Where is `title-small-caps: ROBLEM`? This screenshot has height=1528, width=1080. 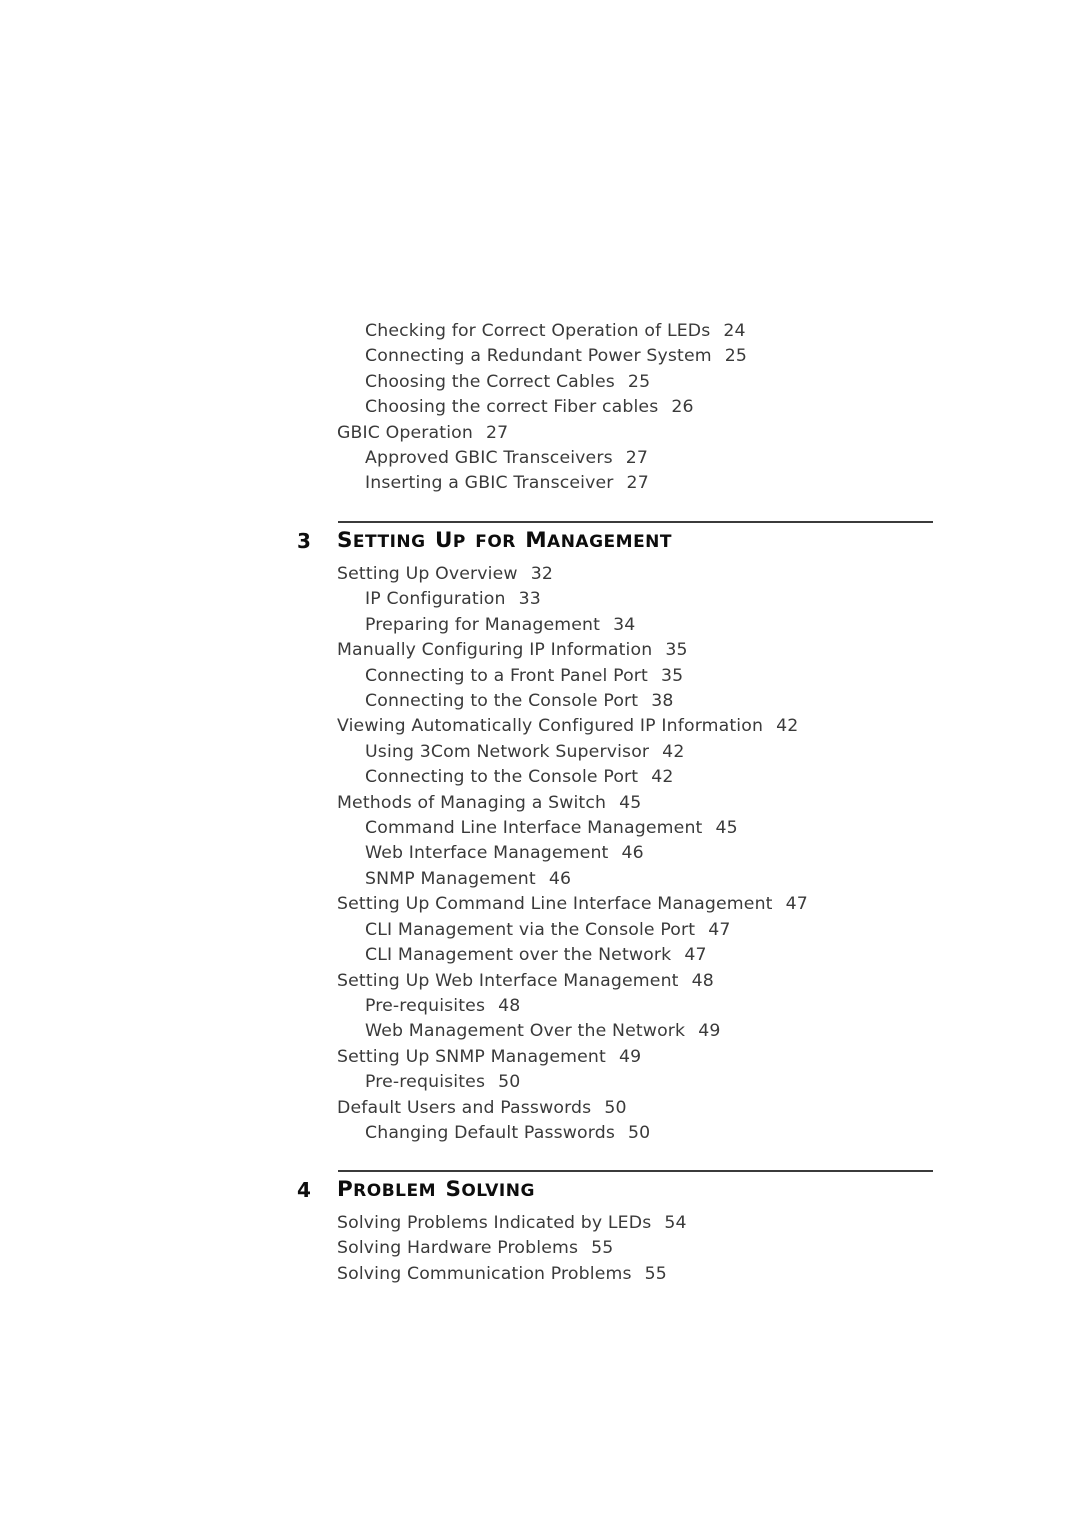 title-small-caps: ROBLEM is located at coordinates (395, 1191).